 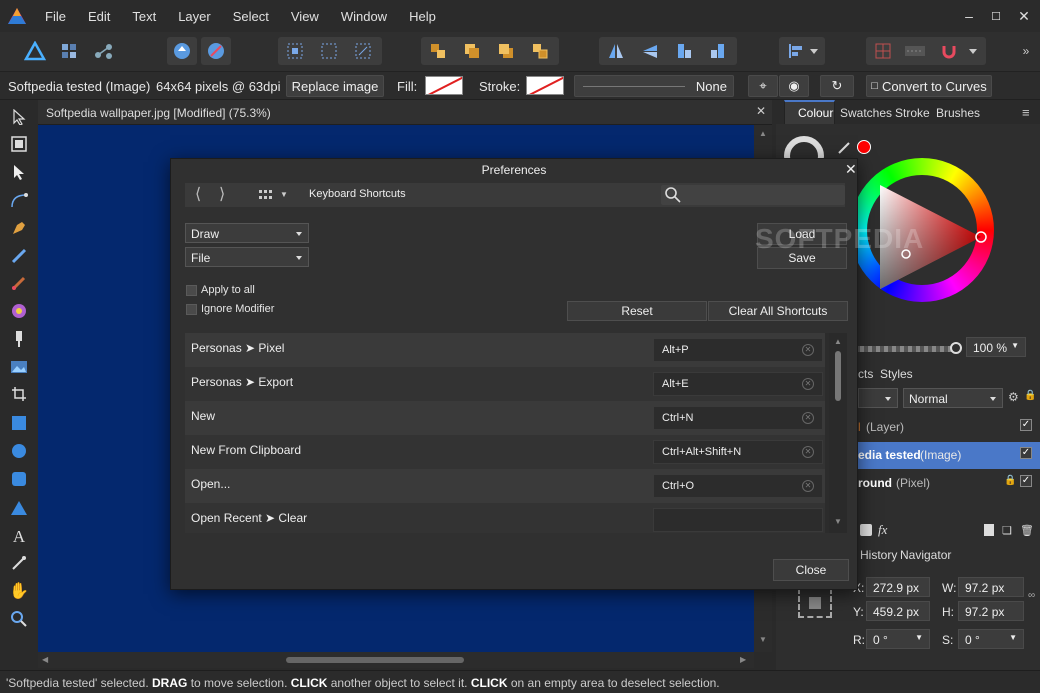 What do you see at coordinates (898, 639) in the screenshot?
I see `rotation-field: 0 ° ▼` at bounding box center [898, 639].